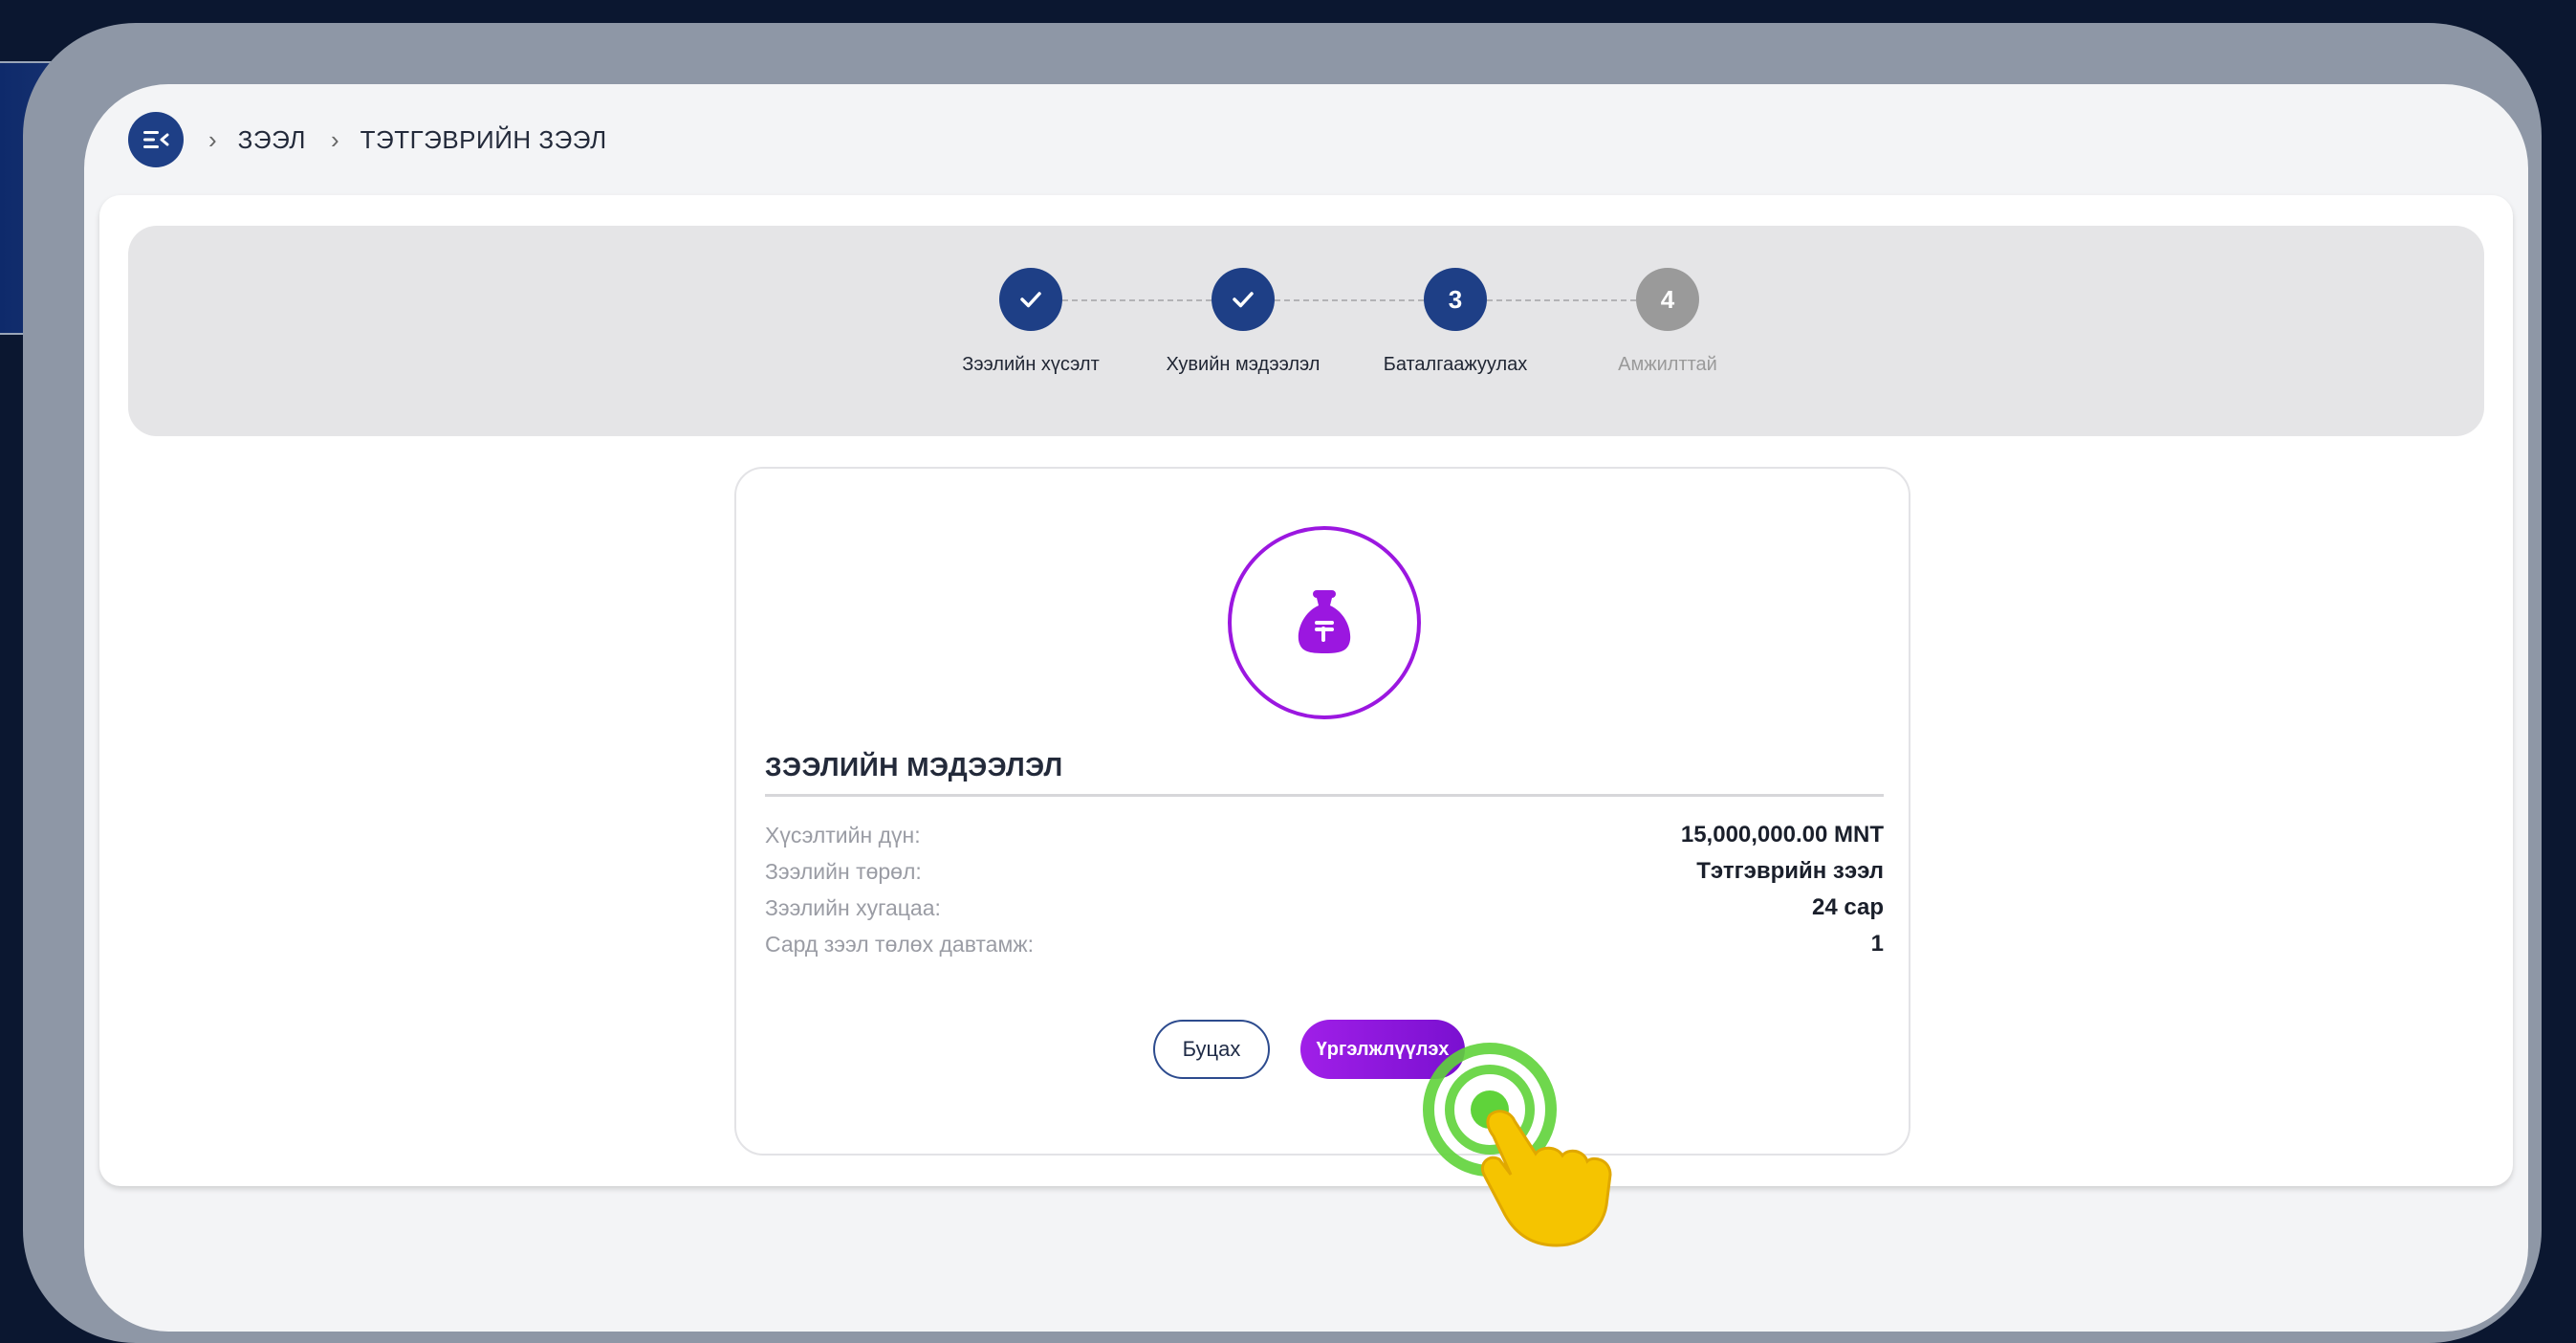 Image resolution: width=2576 pixels, height=1343 pixels. Describe the element at coordinates (914, 767) in the screenshot. I see `loan-info-title: ЗЭЭЛИЙН МЭДЭЭЛЭЛ` at that location.